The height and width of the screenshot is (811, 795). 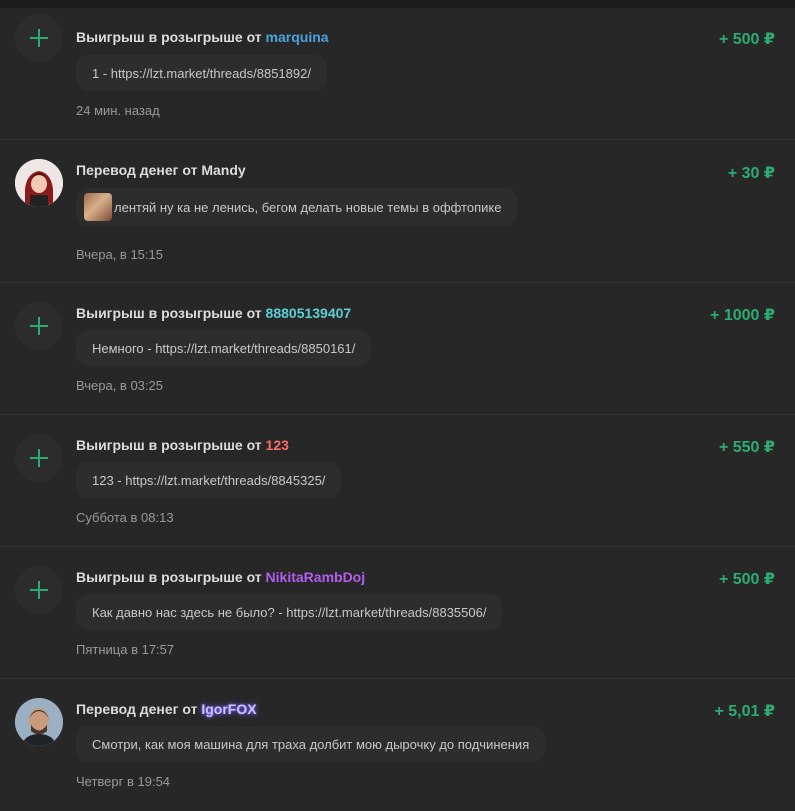 I want to click on user-link: 88805139407, so click(x=309, y=313).